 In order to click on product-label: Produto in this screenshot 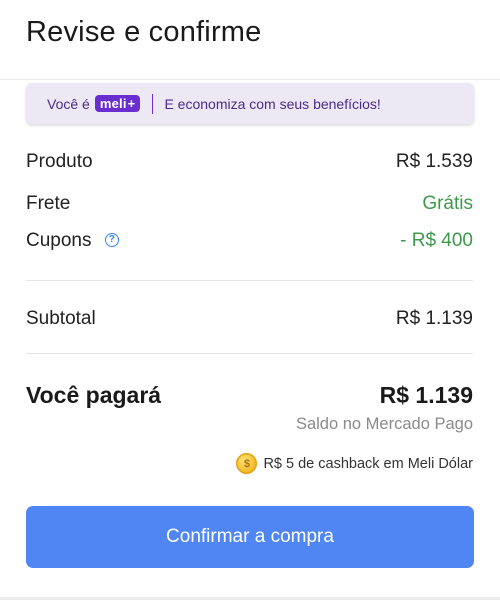, I will do `click(59, 161)`.